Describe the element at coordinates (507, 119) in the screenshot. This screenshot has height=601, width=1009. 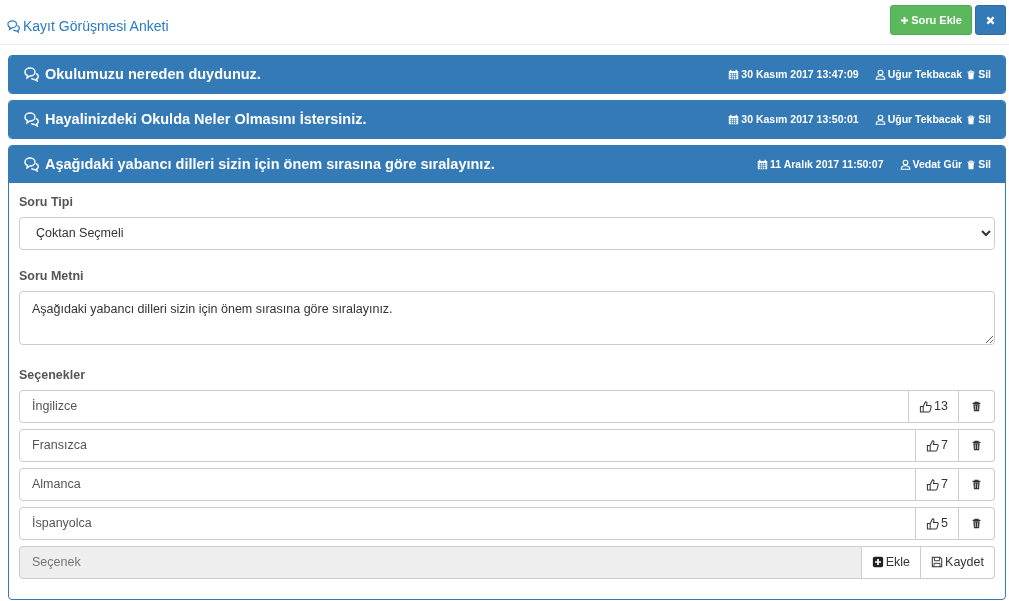
I see `question-header: Hayalinizdeki Okulda Neler Olmasını İstersiniz. 30 Kasım 2017 13:50:01 Uğur Tekbacak Sil` at that location.